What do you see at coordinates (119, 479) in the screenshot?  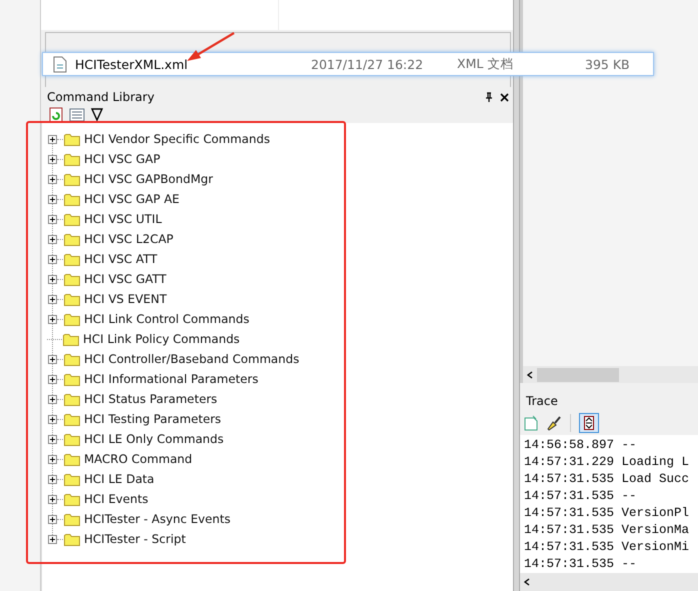 I see `tree-item: HCI LE Data` at bounding box center [119, 479].